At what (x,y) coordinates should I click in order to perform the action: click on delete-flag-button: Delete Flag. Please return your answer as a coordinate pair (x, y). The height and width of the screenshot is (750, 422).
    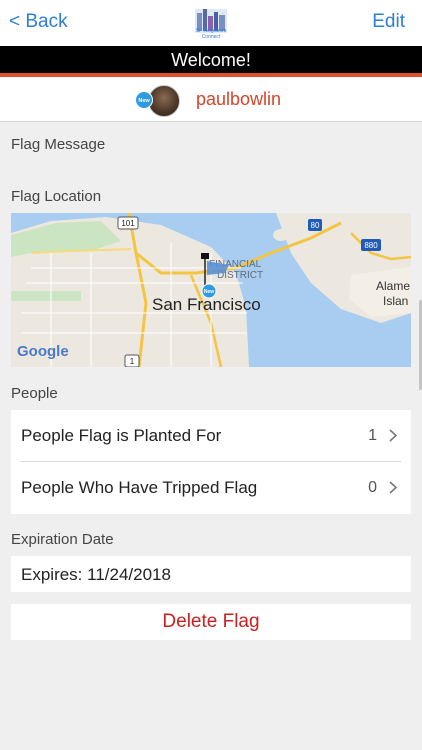
    Looking at the image, I should click on (211, 622).